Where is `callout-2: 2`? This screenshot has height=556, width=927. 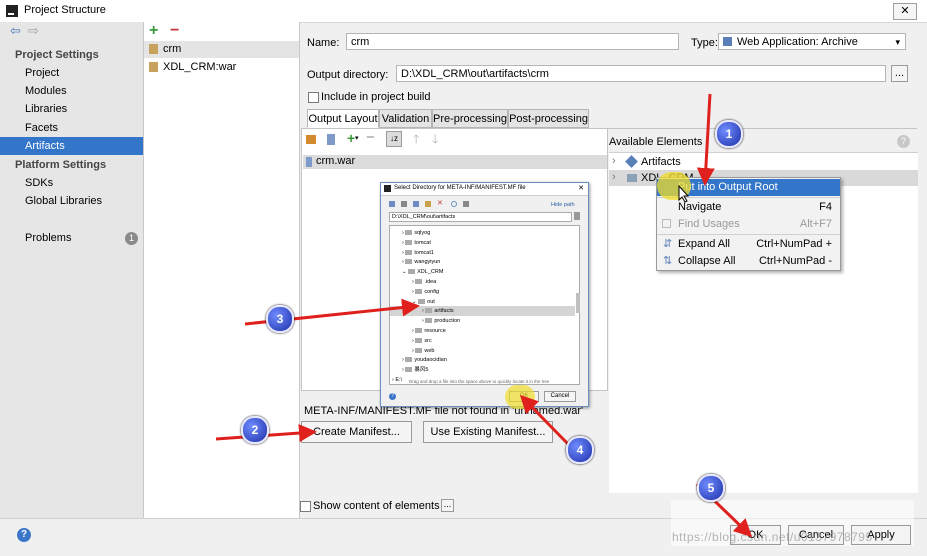 callout-2: 2 is located at coordinates (255, 430).